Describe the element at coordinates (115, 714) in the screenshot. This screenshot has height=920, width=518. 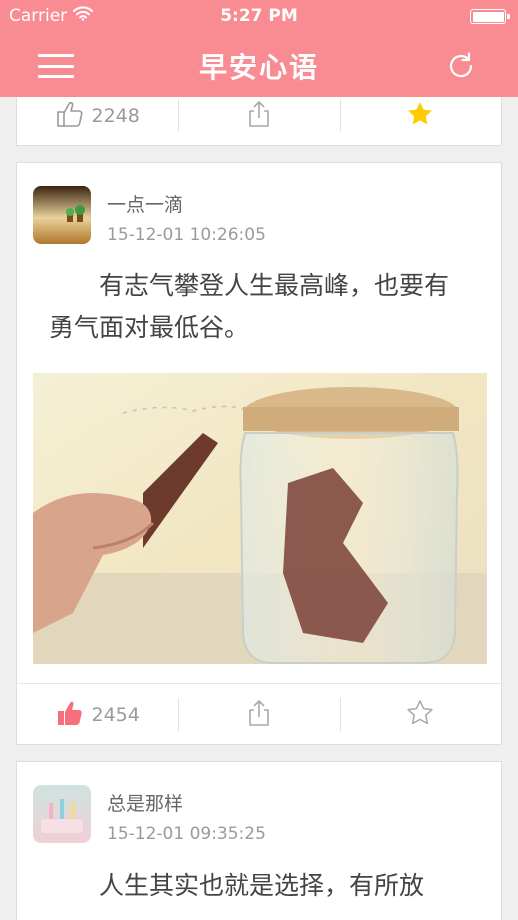
I see `like-count: 2454` at that location.